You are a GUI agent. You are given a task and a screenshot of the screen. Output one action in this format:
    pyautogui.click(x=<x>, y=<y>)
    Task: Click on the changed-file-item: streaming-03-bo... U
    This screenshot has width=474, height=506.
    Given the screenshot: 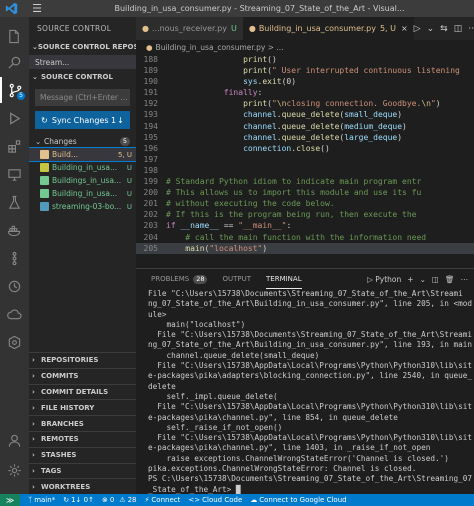 What is the action you would take?
    pyautogui.click(x=82, y=206)
    